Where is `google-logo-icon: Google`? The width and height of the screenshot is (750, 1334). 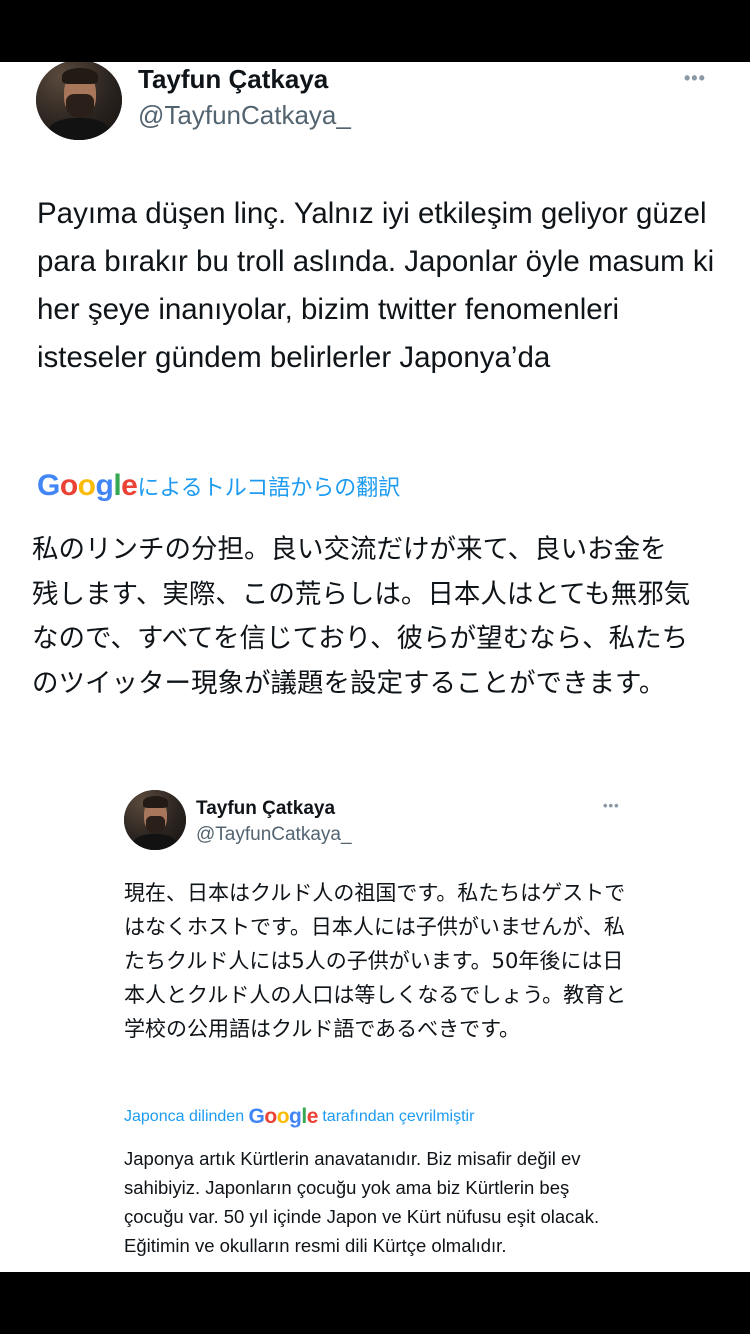 google-logo-icon: Google is located at coordinates (87, 485).